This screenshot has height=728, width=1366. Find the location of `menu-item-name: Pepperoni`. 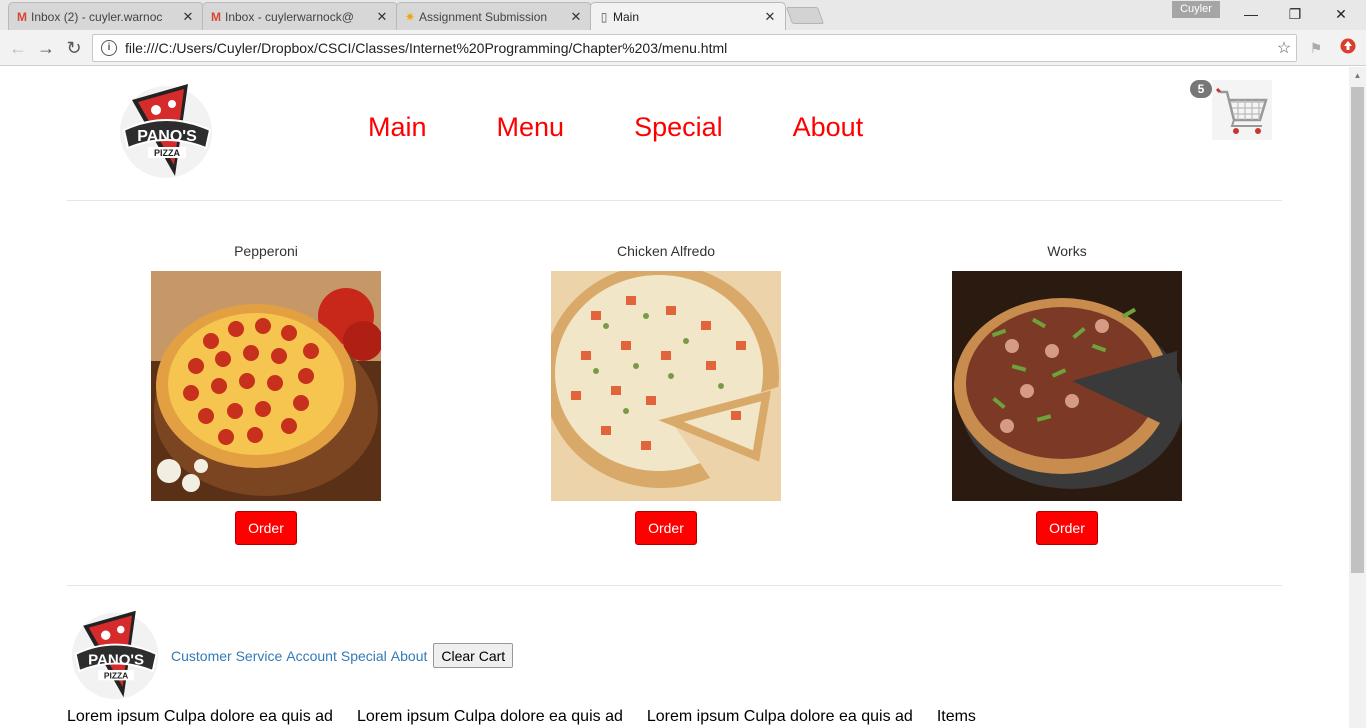

menu-item-name: Pepperoni is located at coordinates (266, 251).